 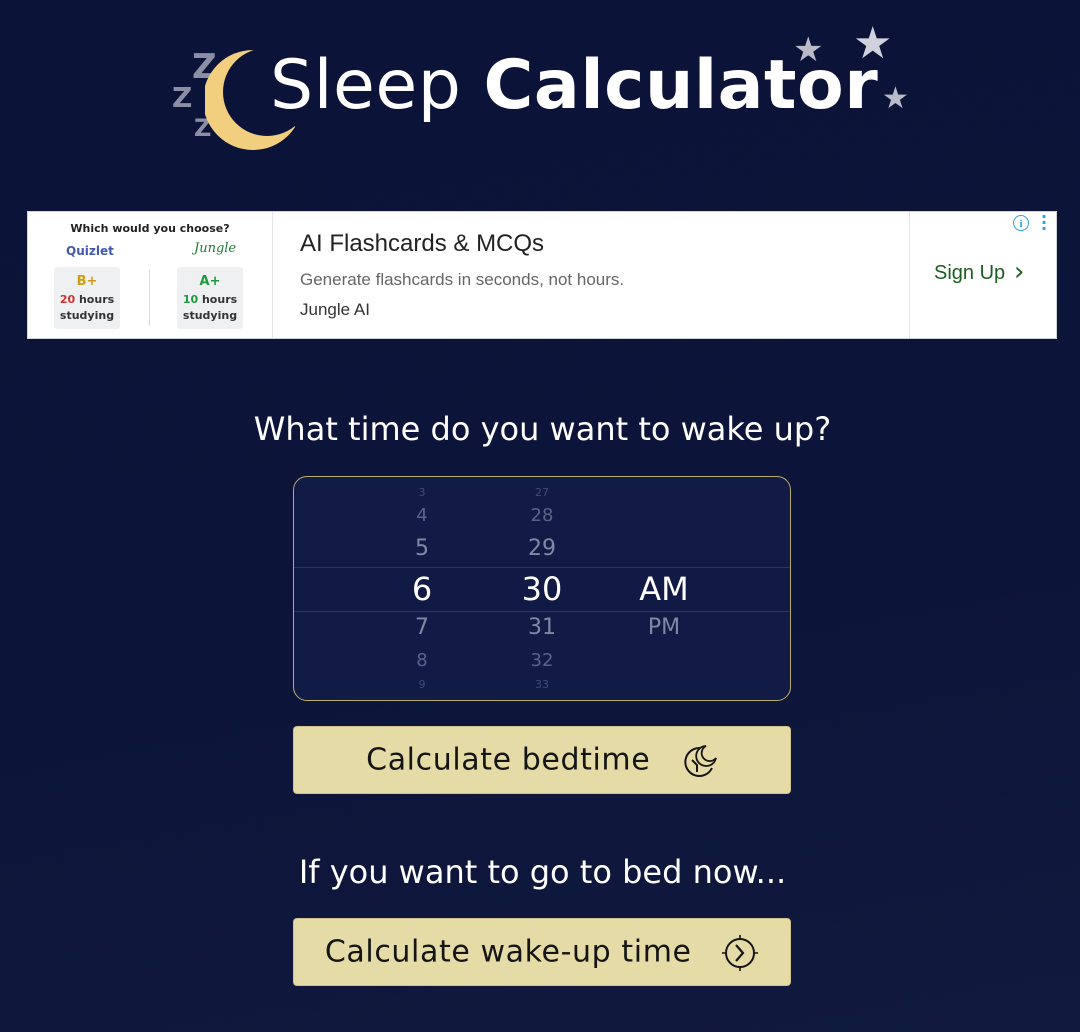 I want to click on page-title: Sleep Calculator, so click(x=574, y=86).